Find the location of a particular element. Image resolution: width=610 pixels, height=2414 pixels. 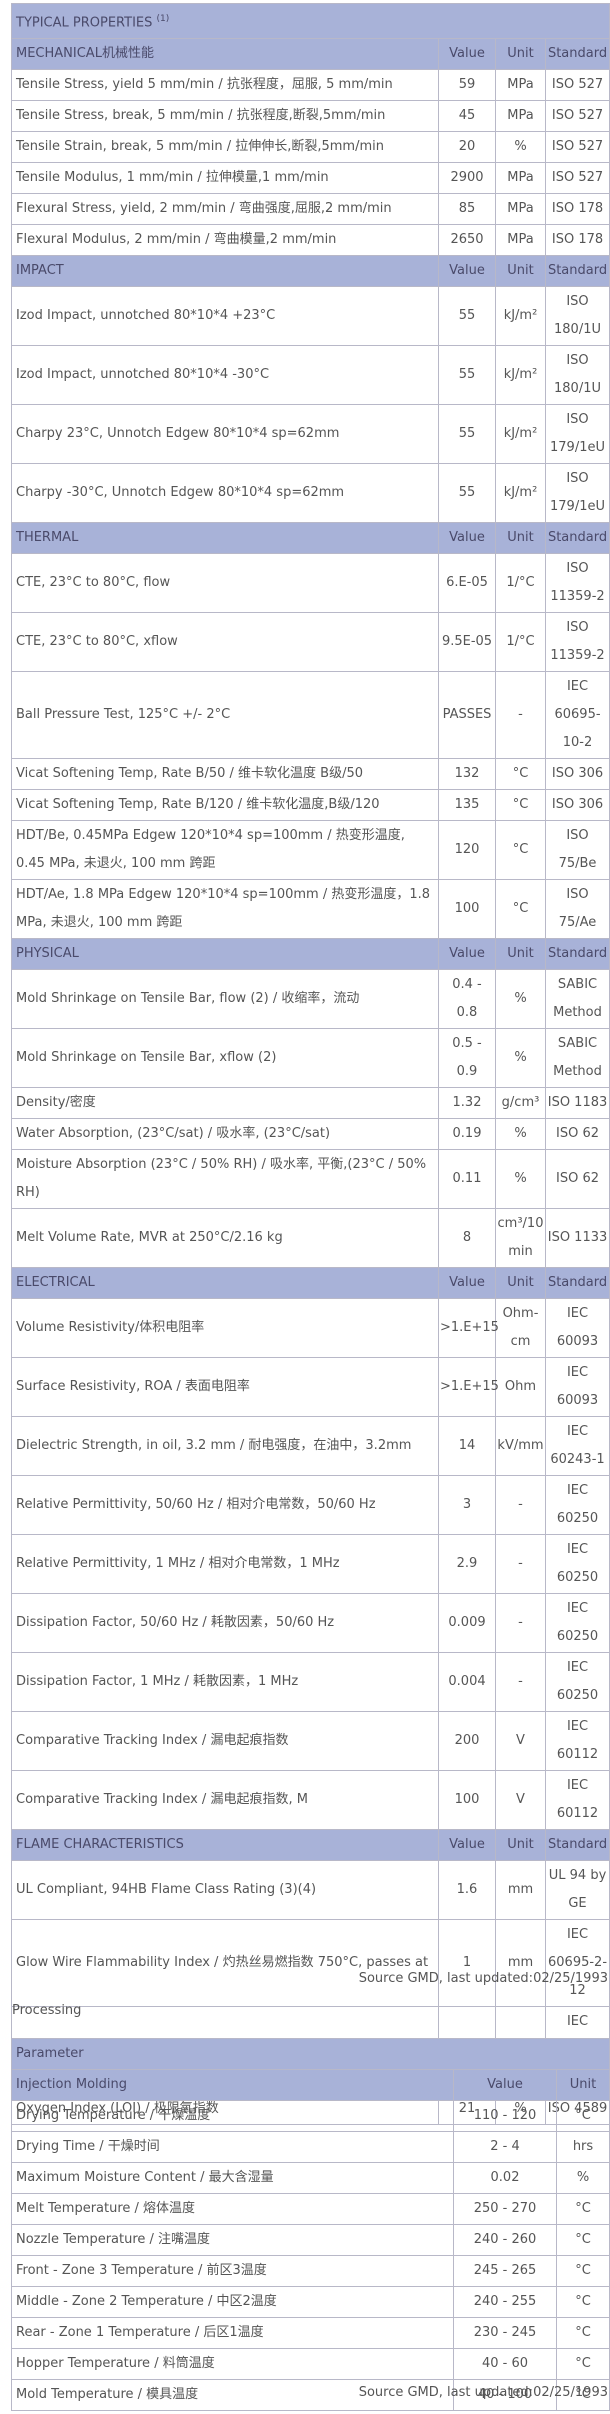

processing-row: Melt Temperature / 熔体温度 250 - 270 °C is located at coordinates (310, 2209).